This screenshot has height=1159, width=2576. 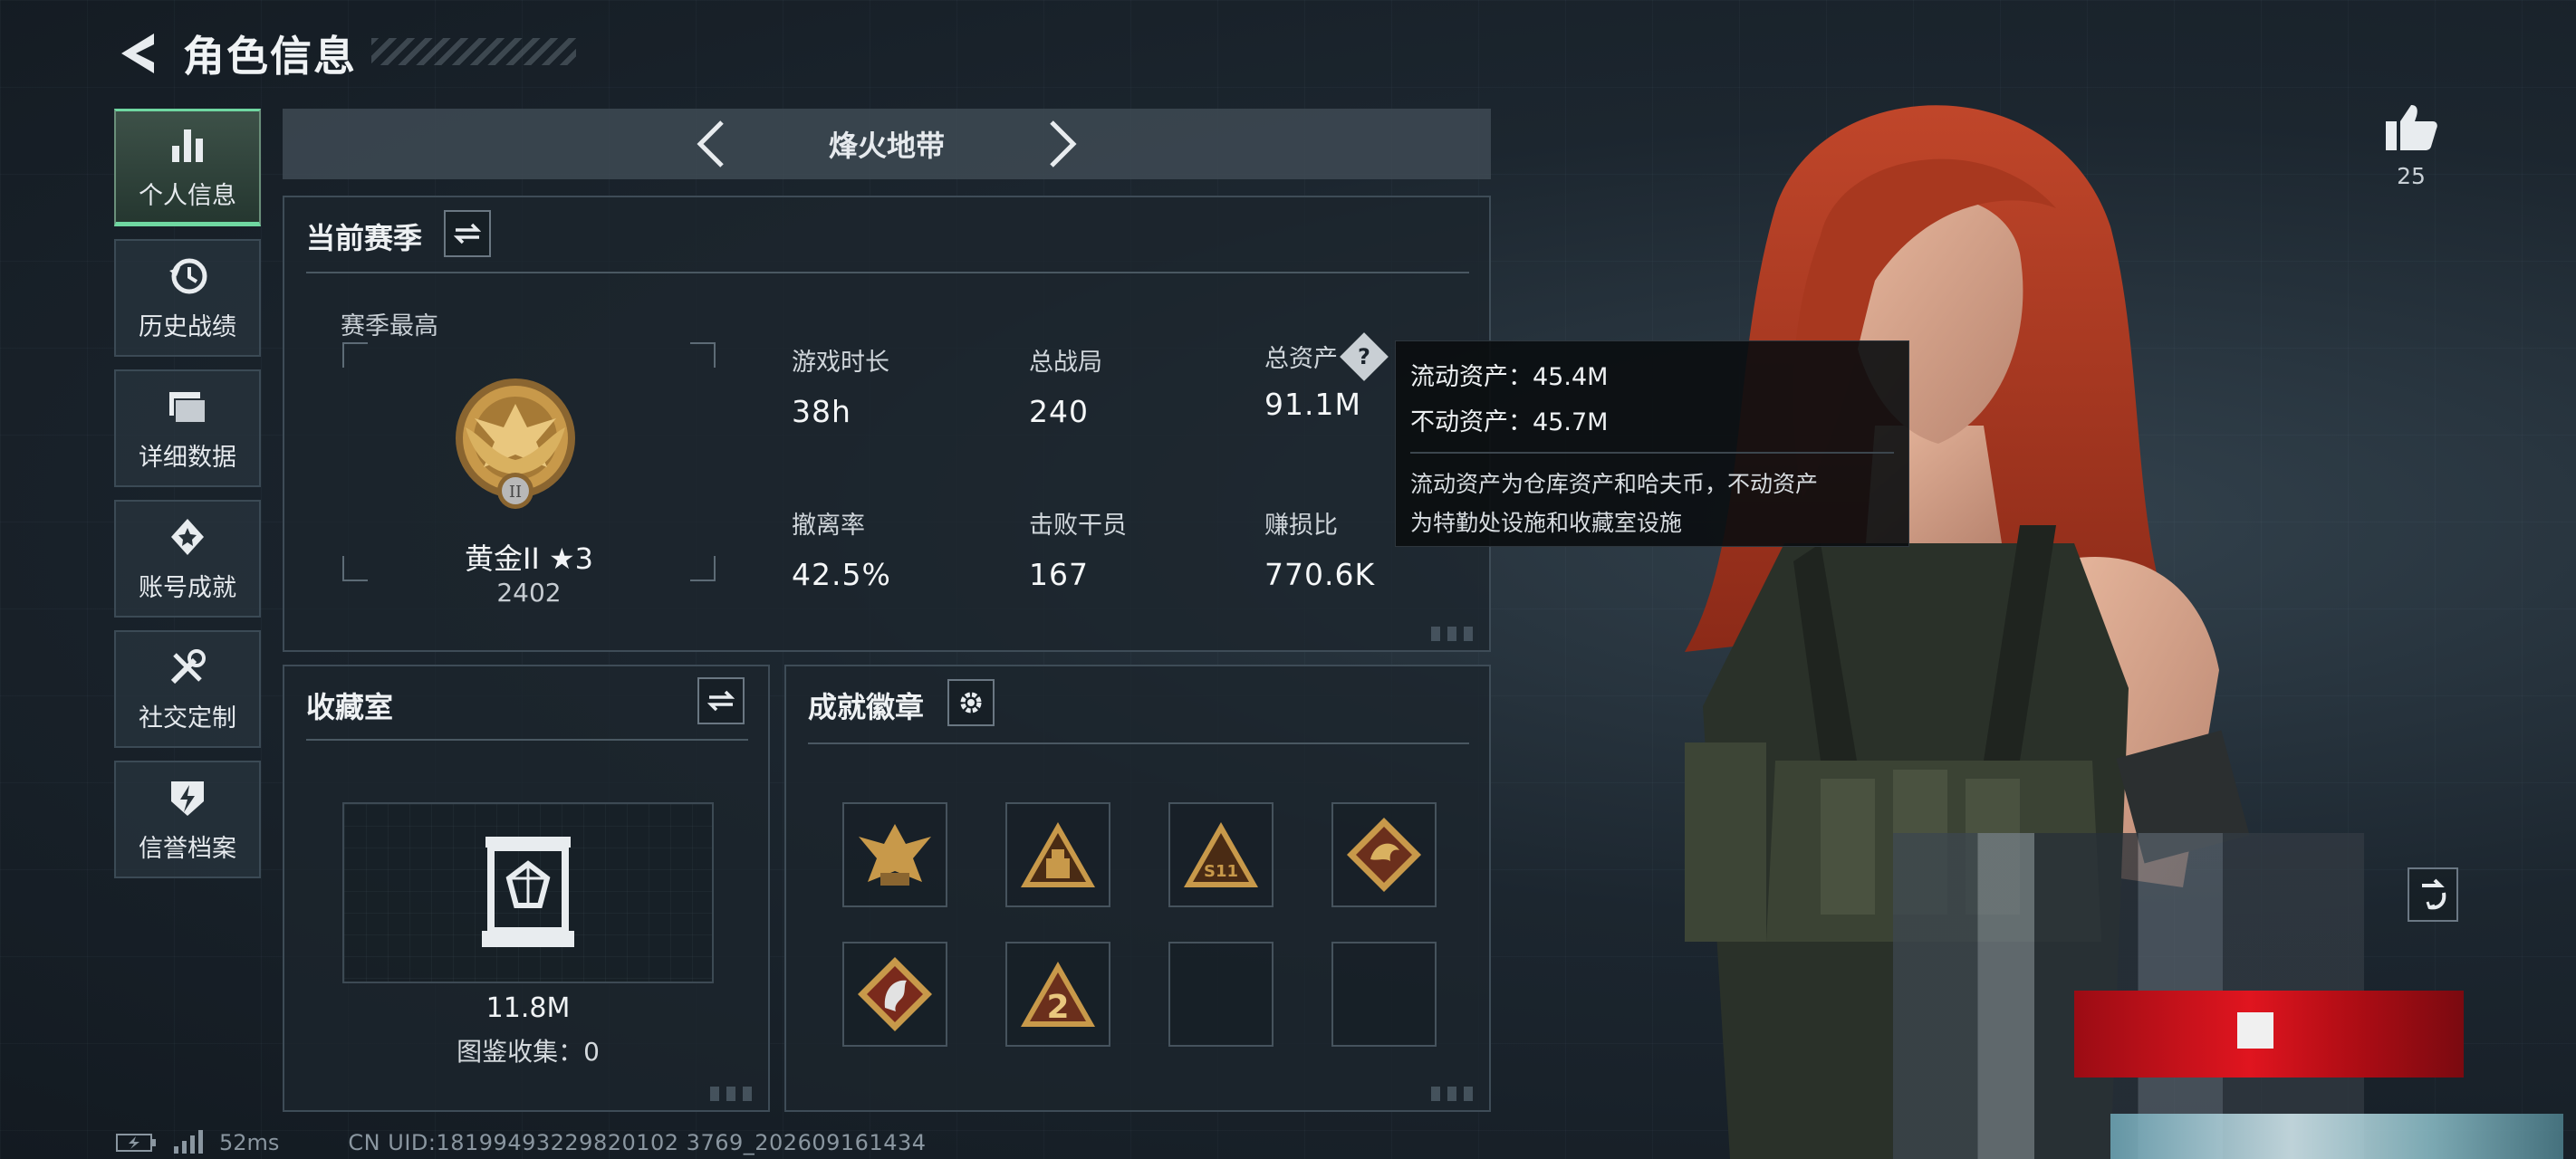 I want to click on back-button, so click(x=135, y=54).